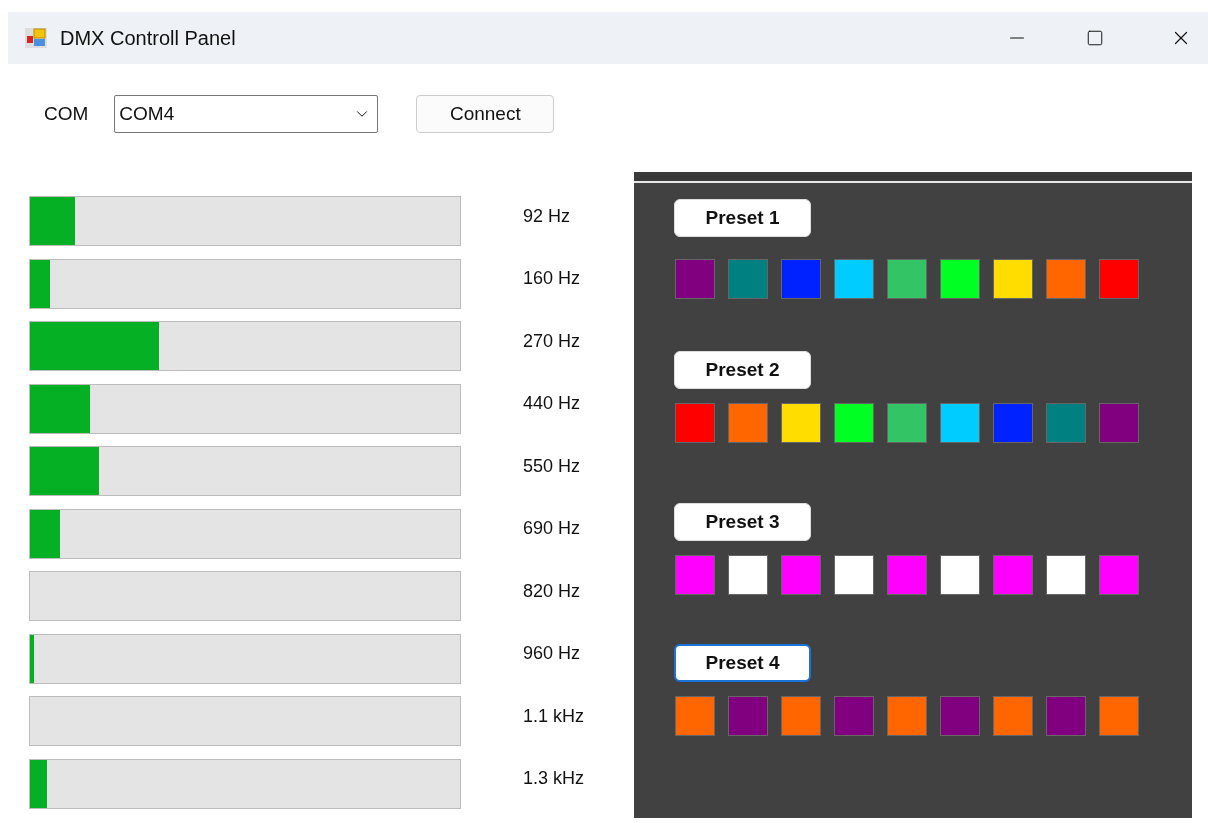 The image size is (1208, 823). What do you see at coordinates (743, 370) in the screenshot?
I see `preset-button: Preset 2` at bounding box center [743, 370].